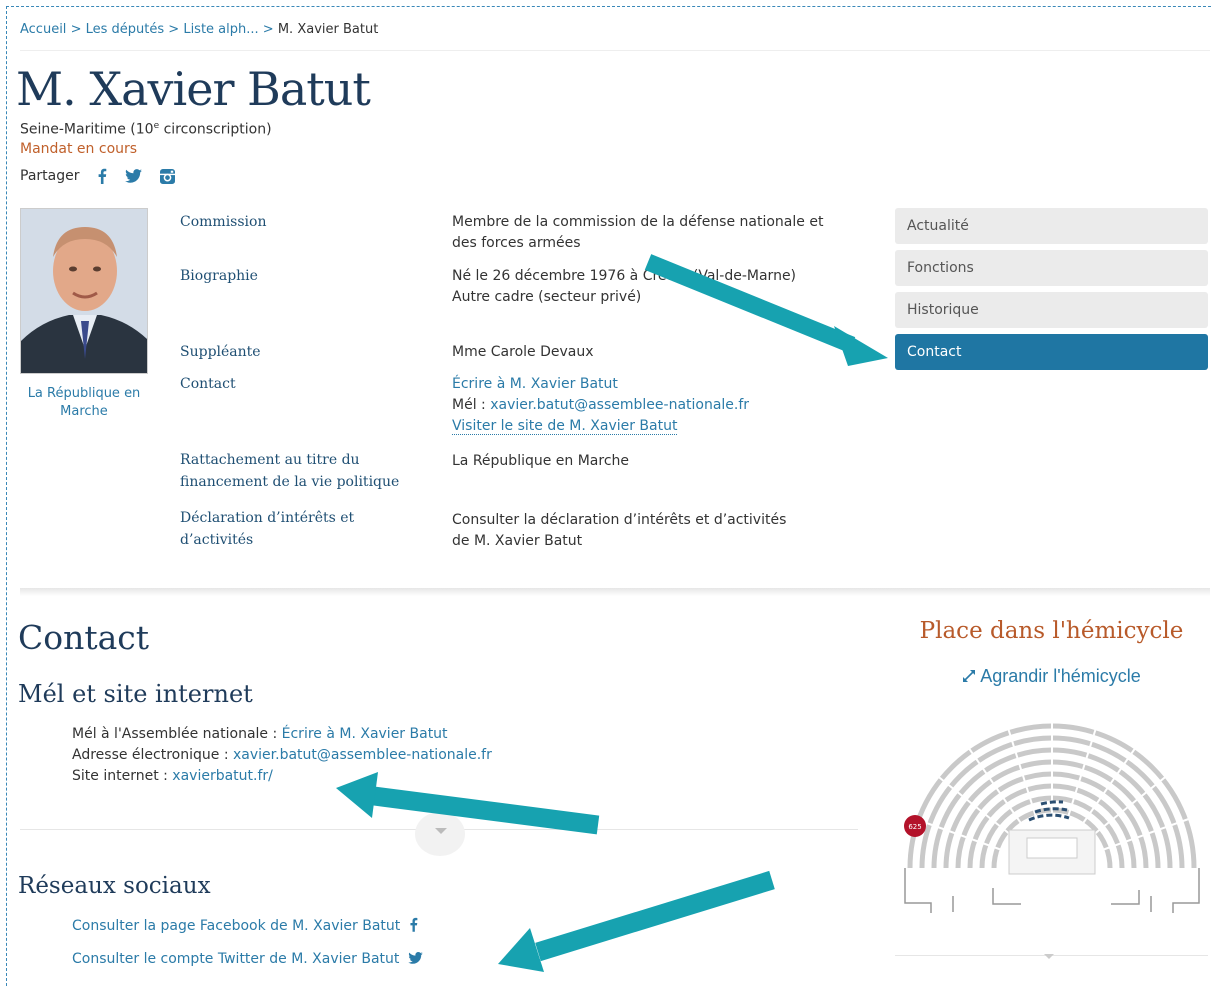  What do you see at coordinates (290, 529) in the screenshot?
I see `declaration-label: Déclaration d’intérêts et d’activités` at bounding box center [290, 529].